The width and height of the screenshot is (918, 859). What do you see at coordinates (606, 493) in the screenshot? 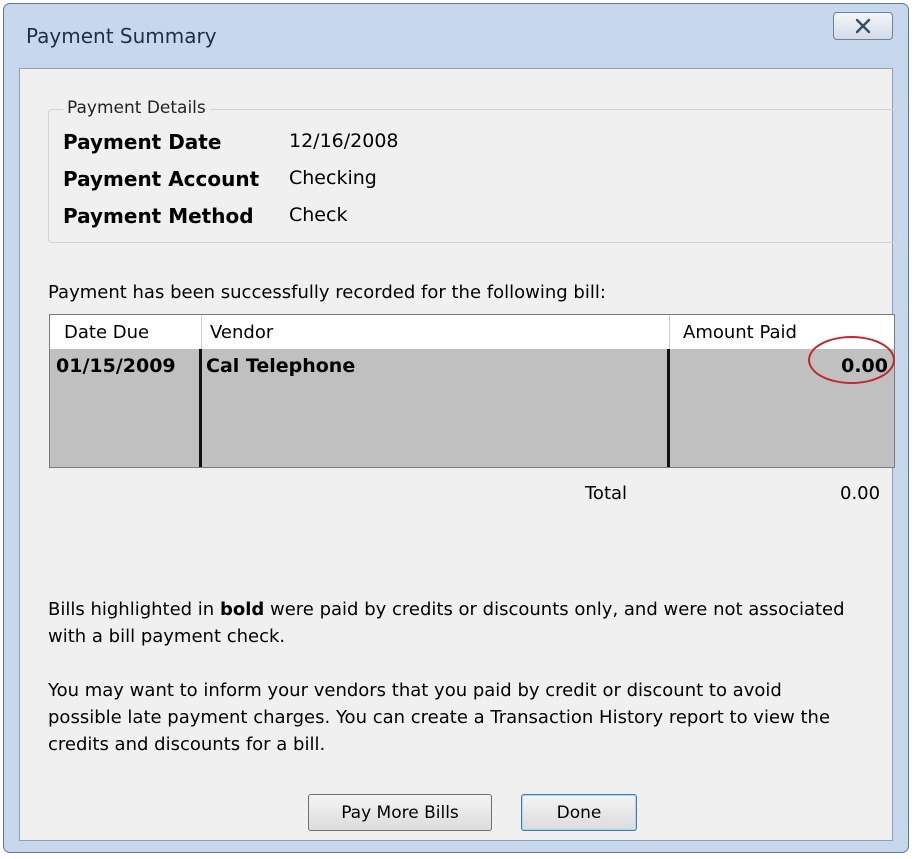
I see `total-label: Total` at bounding box center [606, 493].